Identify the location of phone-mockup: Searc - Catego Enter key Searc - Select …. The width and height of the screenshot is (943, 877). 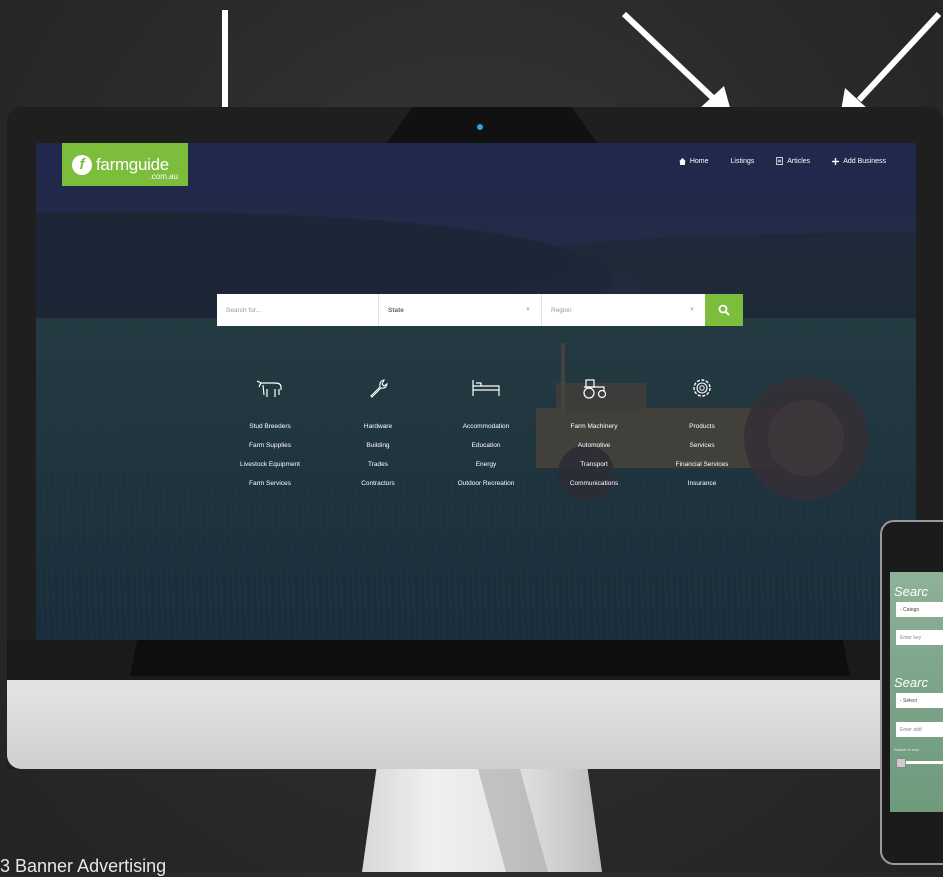
(911, 692).